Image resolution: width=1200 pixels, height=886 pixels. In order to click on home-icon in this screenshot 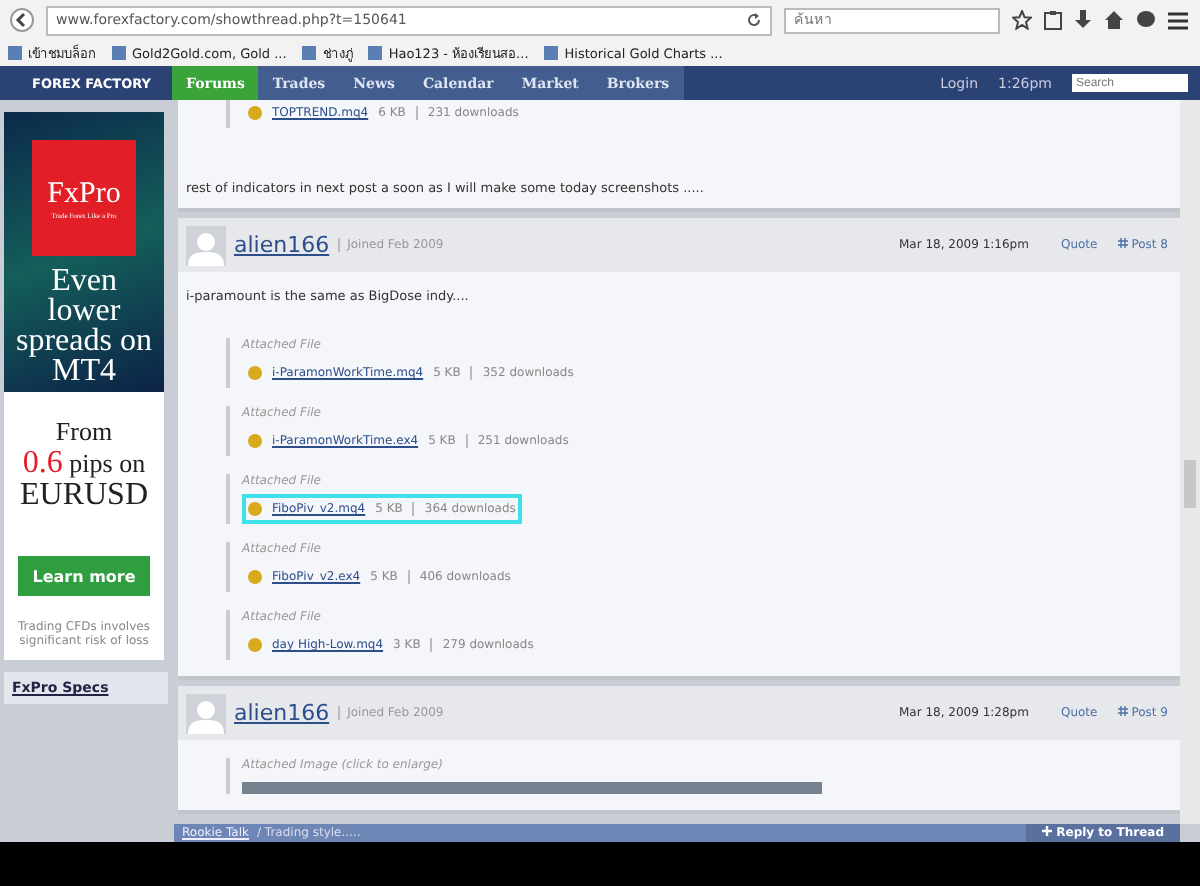, I will do `click(1114, 20)`.